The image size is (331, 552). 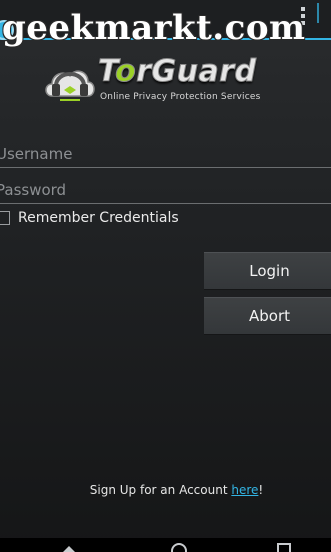 I want to click on login-button: Login, so click(x=267, y=271).